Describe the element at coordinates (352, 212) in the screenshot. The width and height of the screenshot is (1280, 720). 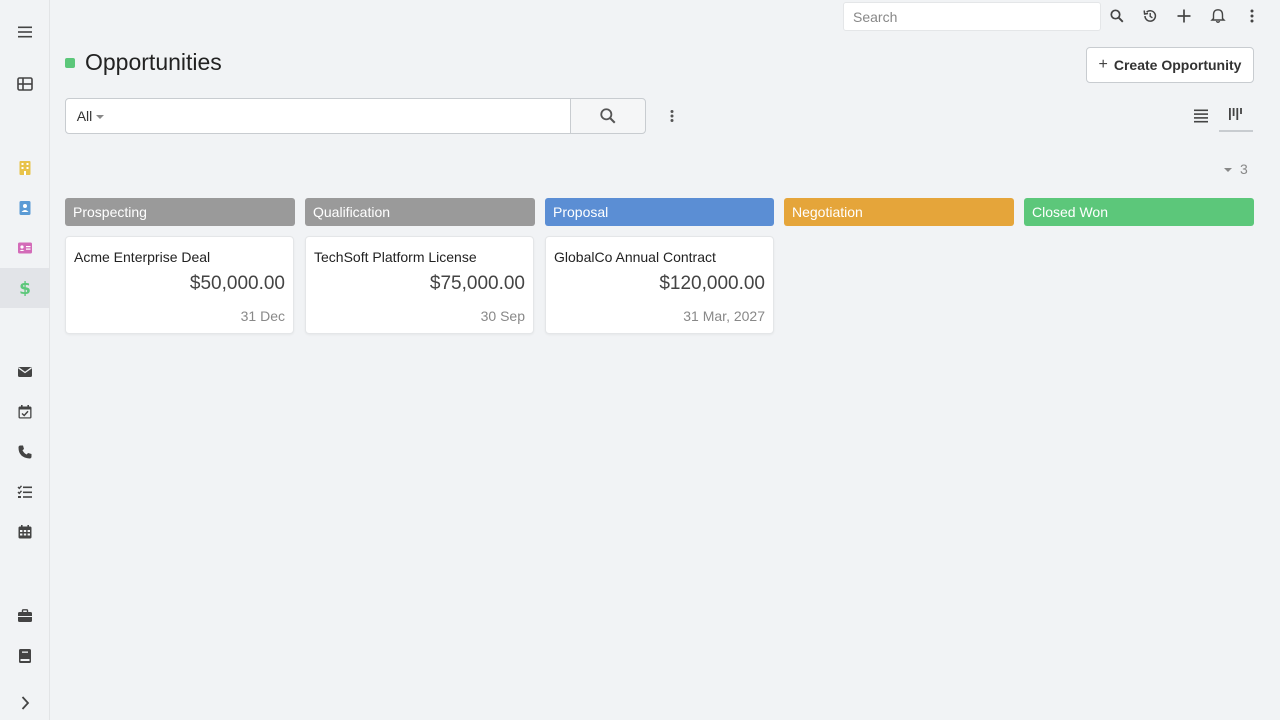
I see `column-label: Qualification` at that location.